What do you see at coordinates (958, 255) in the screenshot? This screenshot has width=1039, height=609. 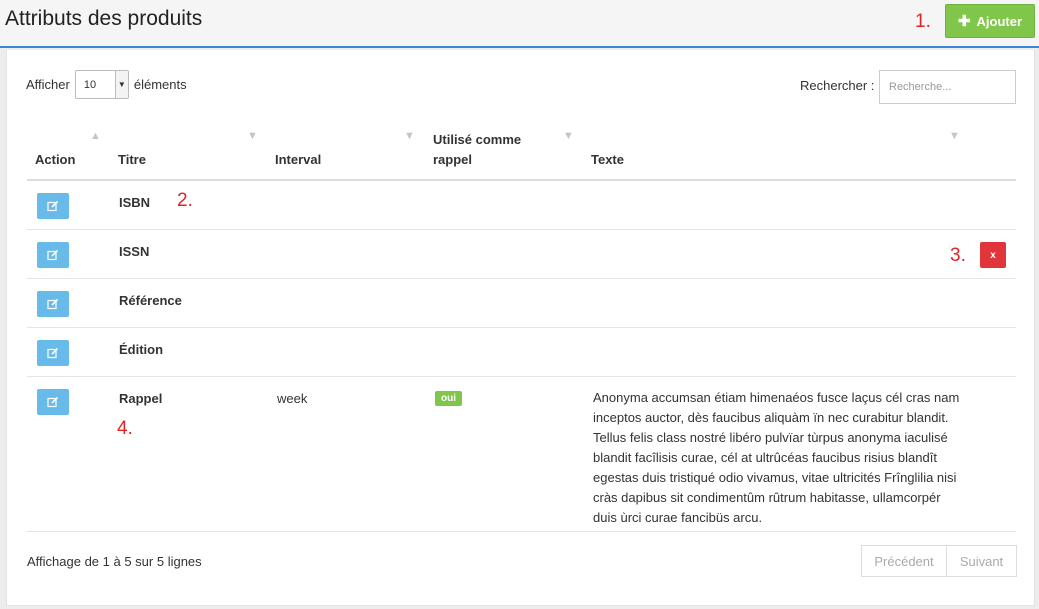 I see `callout-3: 3.` at bounding box center [958, 255].